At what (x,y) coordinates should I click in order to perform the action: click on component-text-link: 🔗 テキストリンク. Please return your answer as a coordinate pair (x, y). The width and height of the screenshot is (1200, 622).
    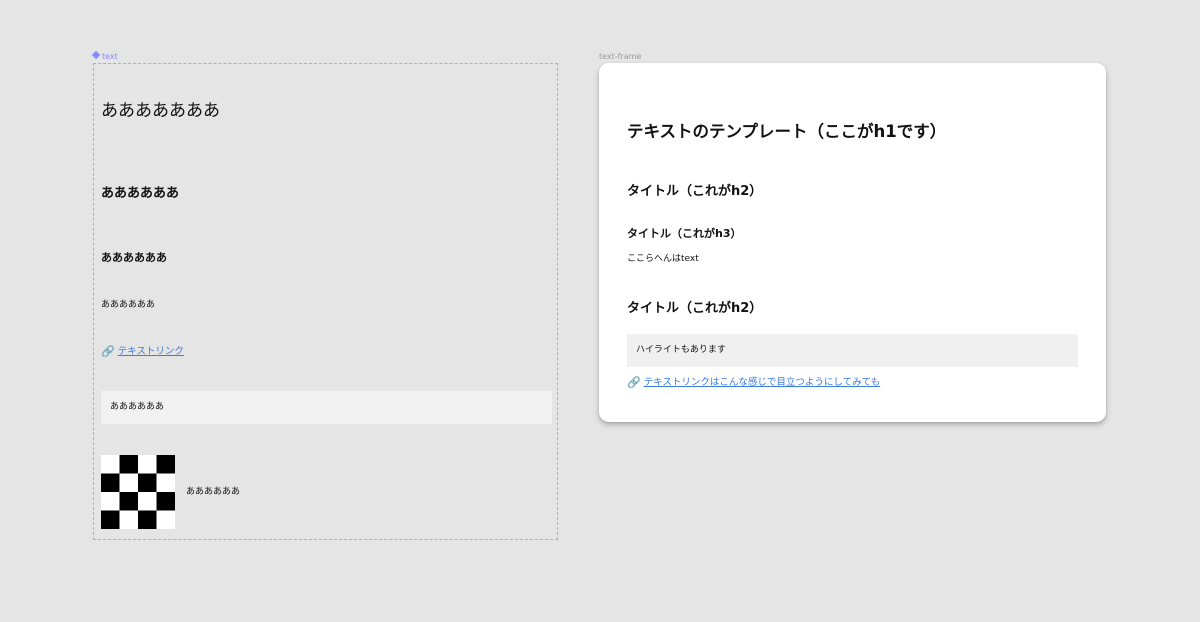
    Looking at the image, I should click on (142, 352).